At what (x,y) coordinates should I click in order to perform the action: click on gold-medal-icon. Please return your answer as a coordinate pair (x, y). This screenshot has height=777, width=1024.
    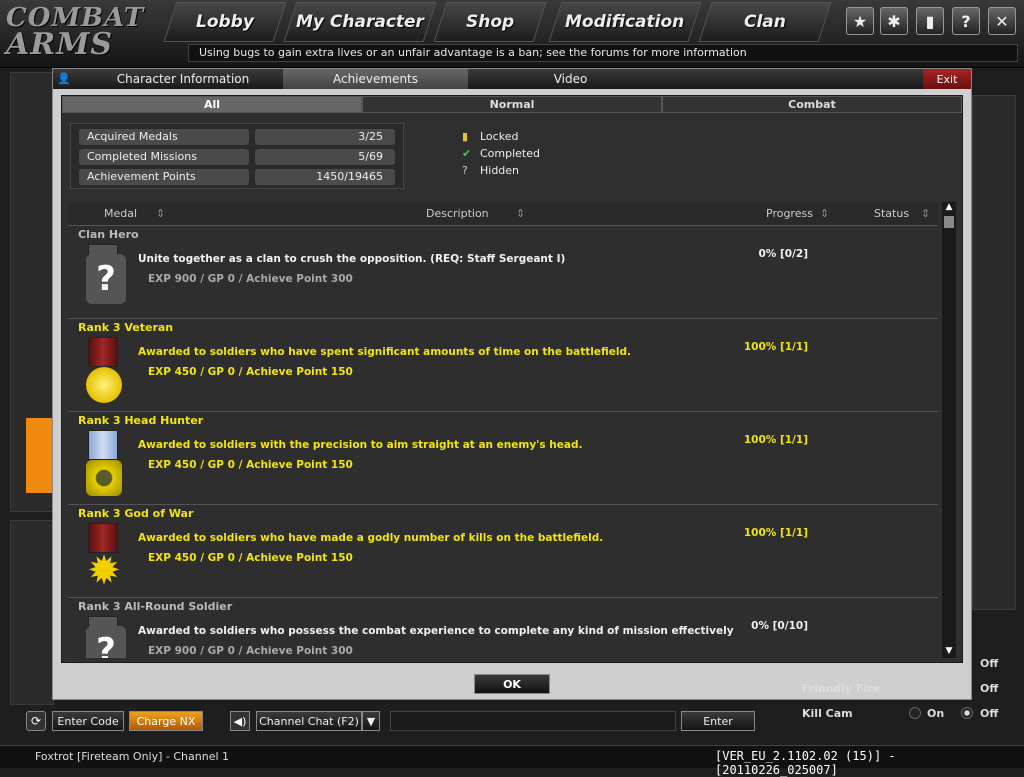
    Looking at the image, I should click on (104, 385).